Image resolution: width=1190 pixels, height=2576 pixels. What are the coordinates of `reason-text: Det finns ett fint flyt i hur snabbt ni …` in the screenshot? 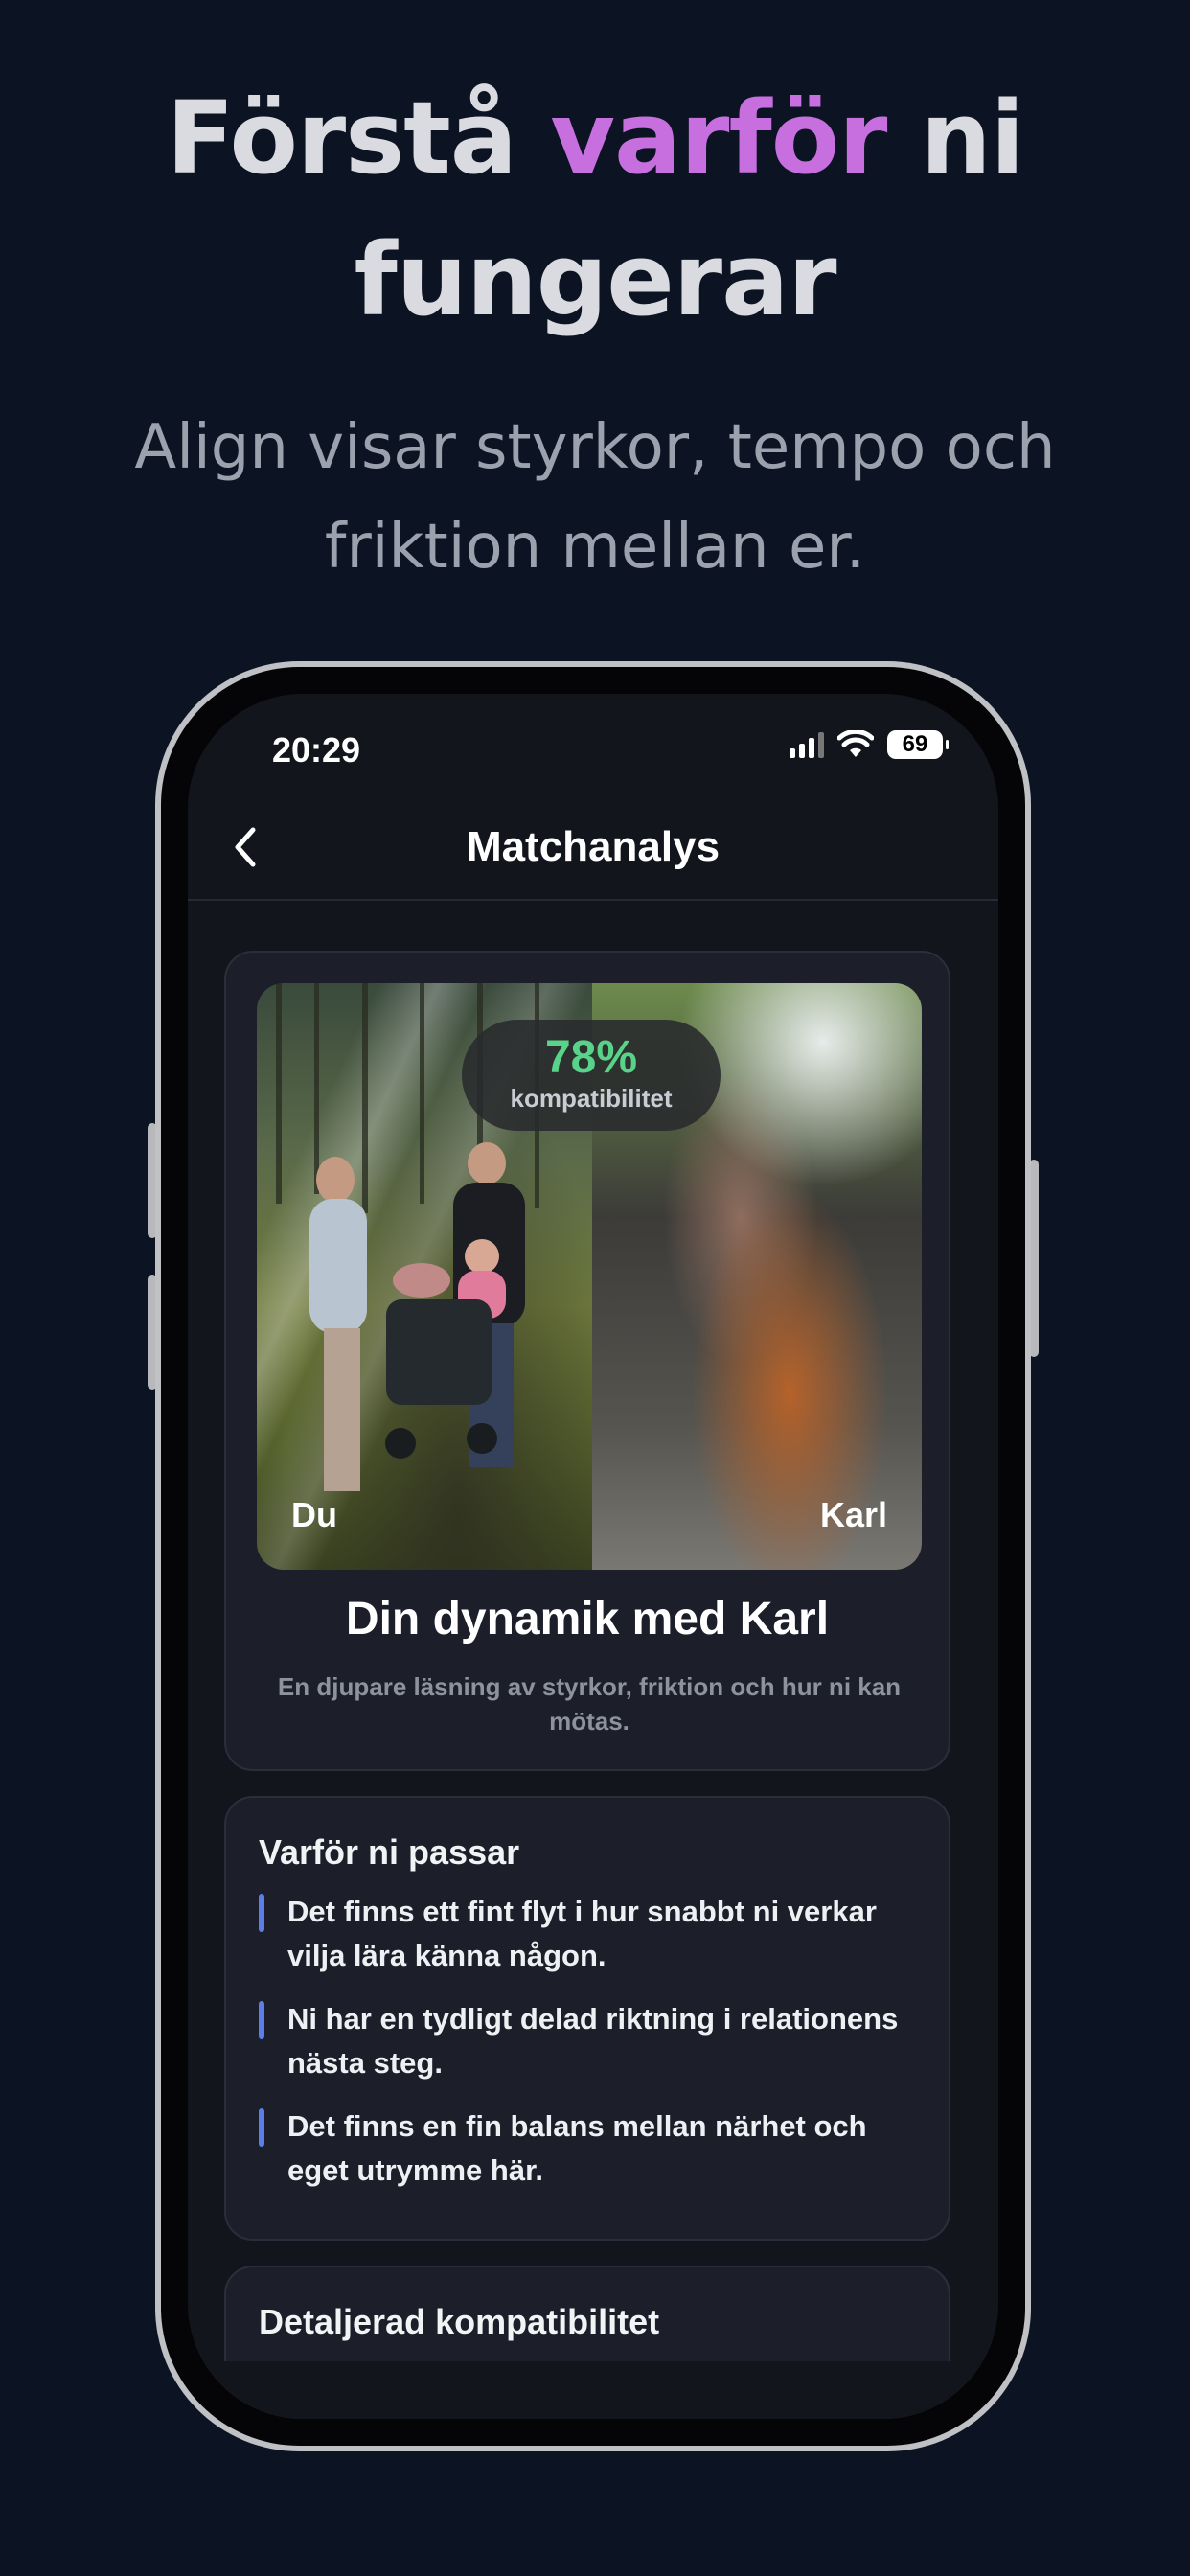 It's located at (582, 1933).